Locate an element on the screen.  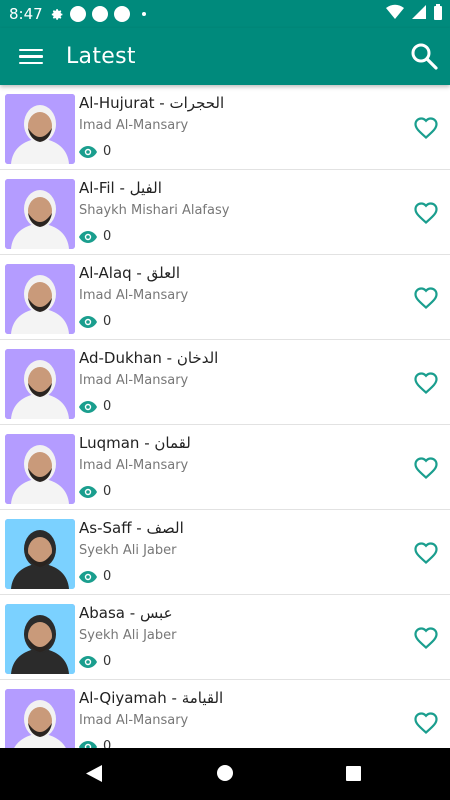
list-item: Al-Qiyamah - القيامة Imad Al-Mansary 0 is located at coordinates (225, 714).